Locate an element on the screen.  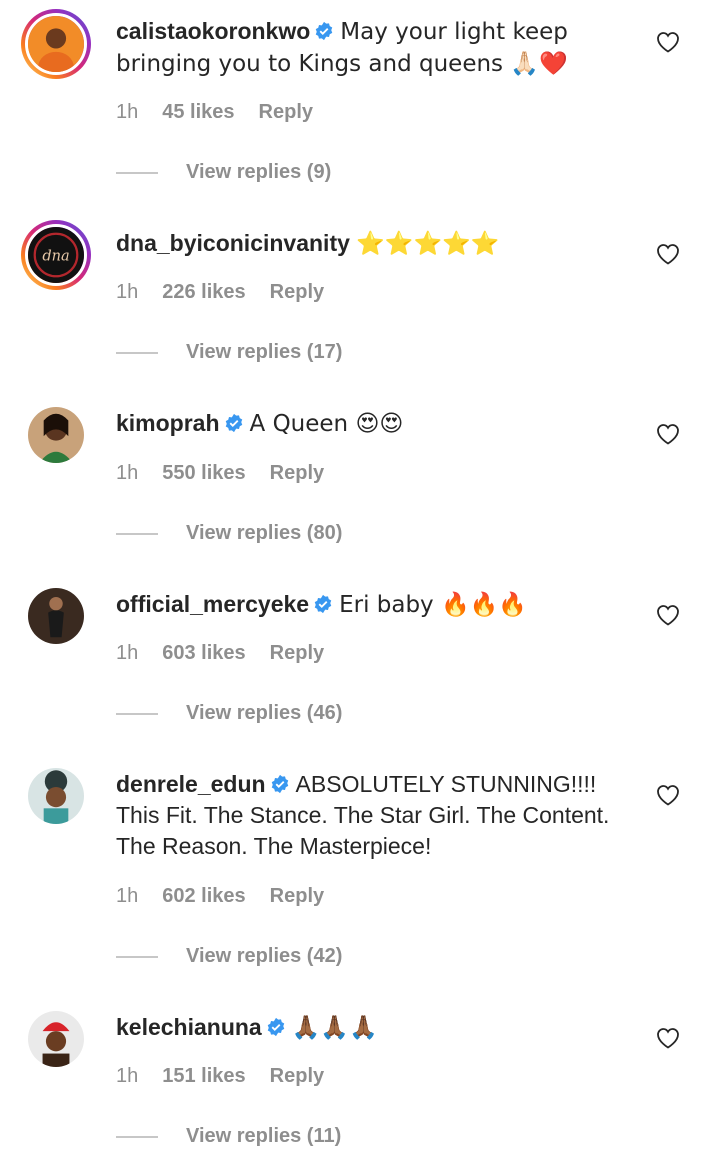
comment-meta: 1h 151 likes Reply is located at coordinates (232, 1076).